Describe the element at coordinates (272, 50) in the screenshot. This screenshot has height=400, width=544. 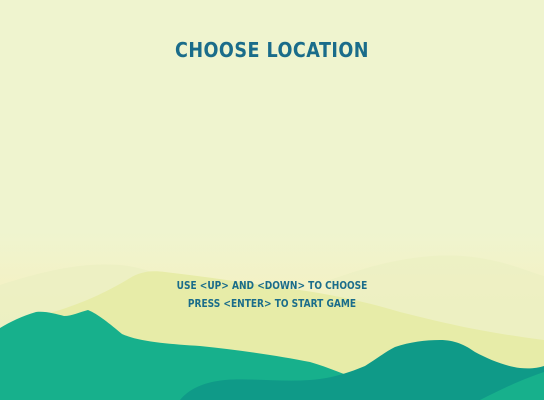
I see `page-title: CHOOSE LOCATION` at that location.